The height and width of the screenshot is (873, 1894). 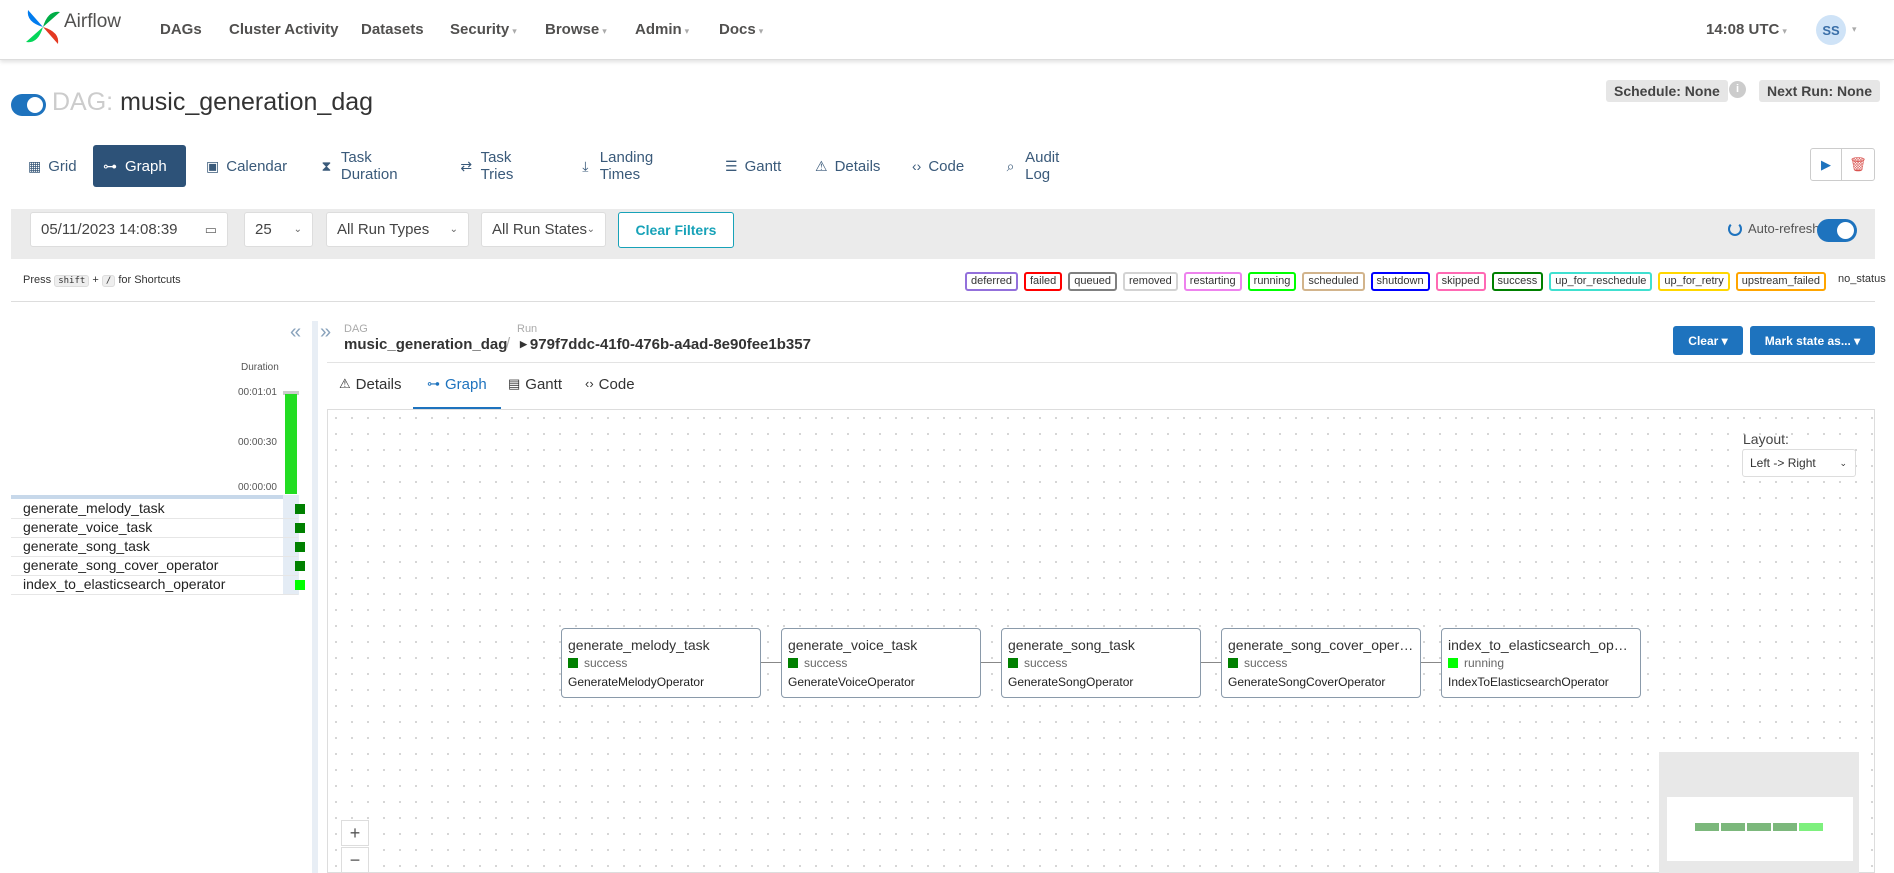 I want to click on task-row: generate_song_task, so click(x=158, y=547).